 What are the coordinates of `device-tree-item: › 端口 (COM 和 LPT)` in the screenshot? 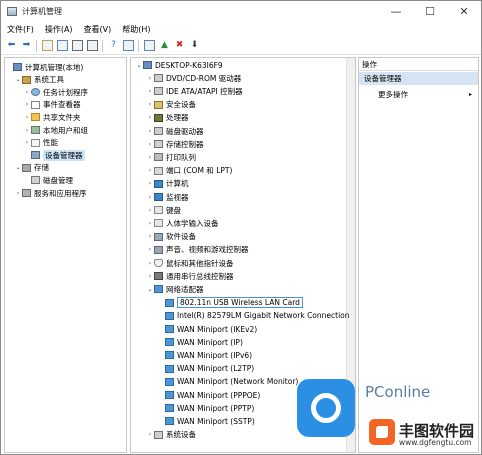 It's located at (189, 171).